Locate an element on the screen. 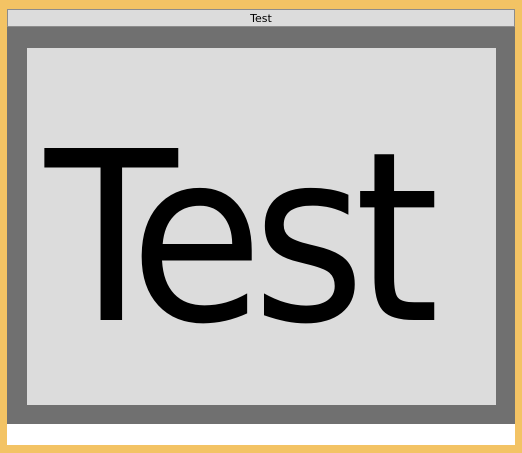  window-title: Test is located at coordinates (261, 18).